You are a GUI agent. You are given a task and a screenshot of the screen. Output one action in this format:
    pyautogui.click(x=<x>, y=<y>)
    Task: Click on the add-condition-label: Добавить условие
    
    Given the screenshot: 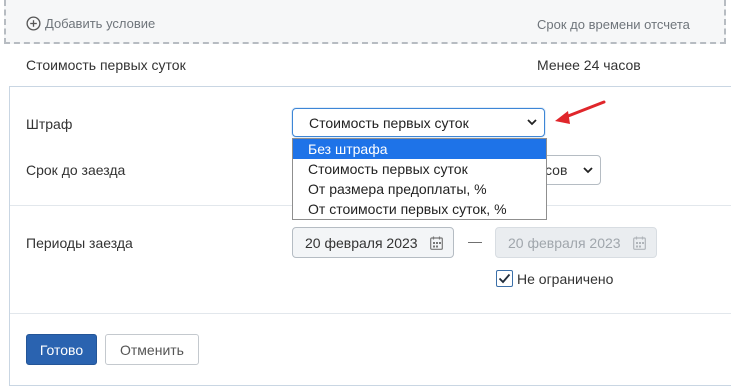 What is the action you would take?
    pyautogui.click(x=100, y=23)
    